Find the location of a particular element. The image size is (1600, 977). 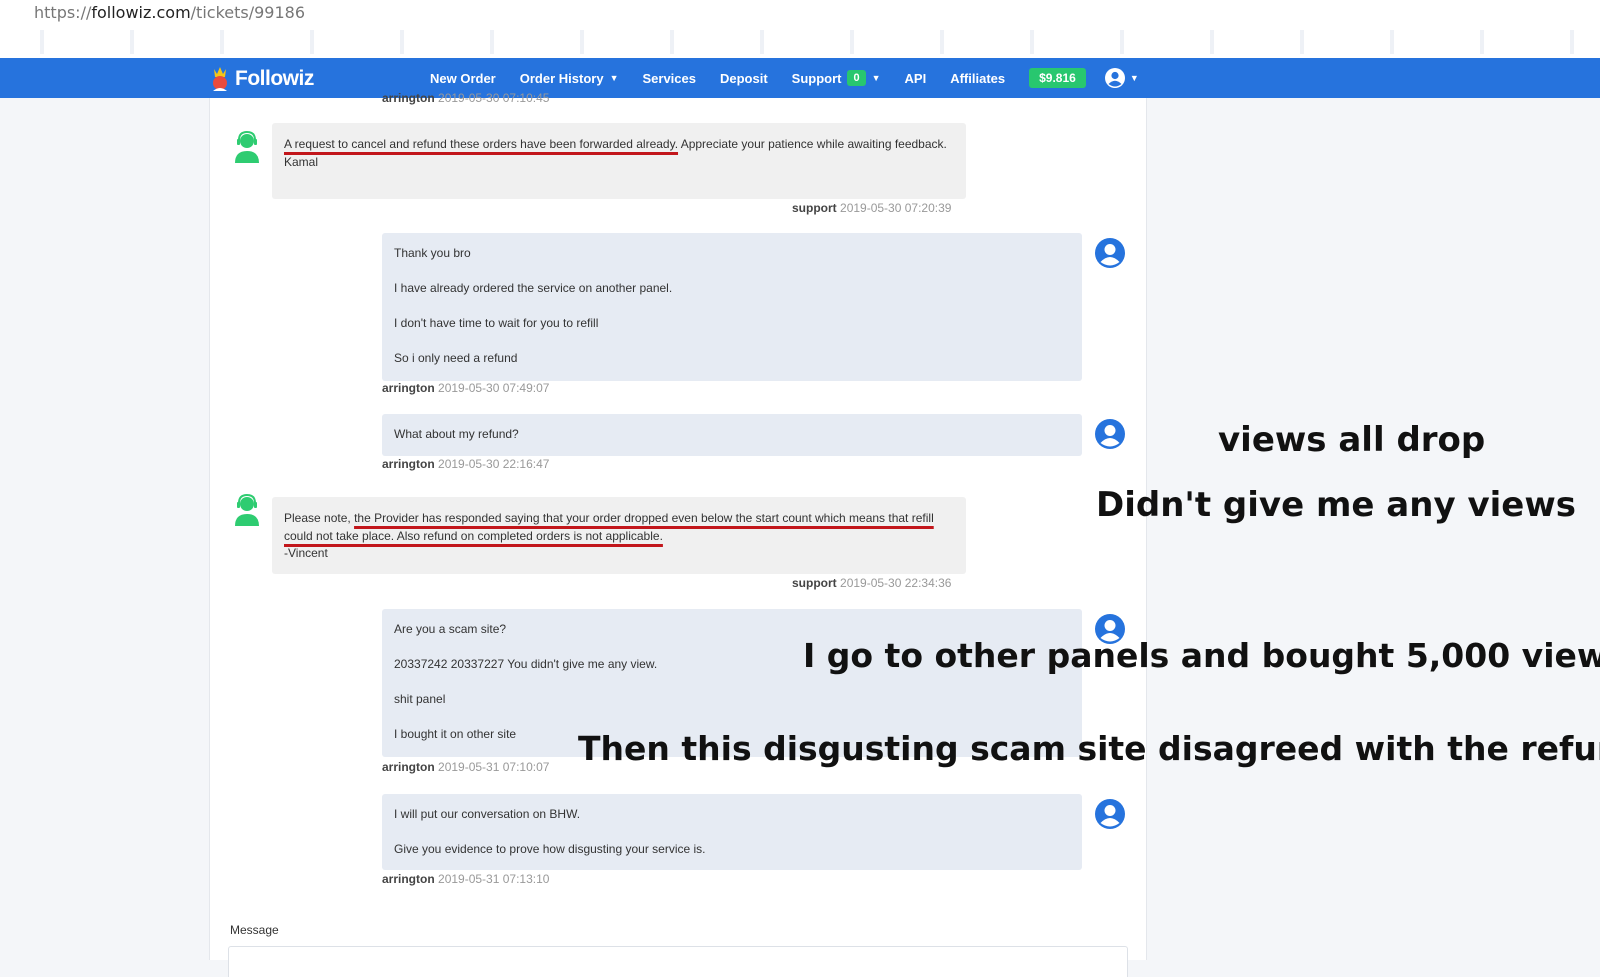

message-line: I will put our conversation on BHW. is located at coordinates (487, 814).